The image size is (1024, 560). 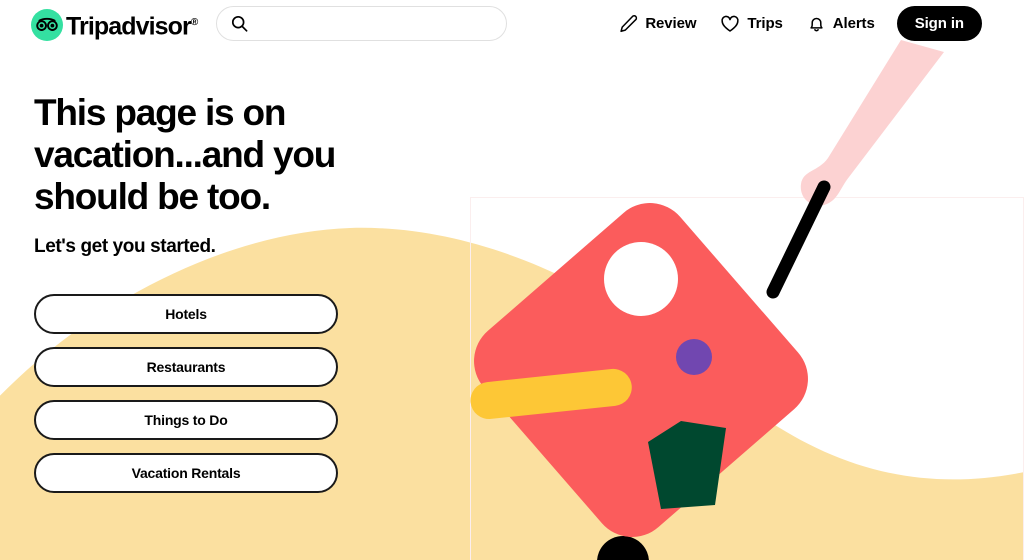 I want to click on brand-name: Tripadvisor, so click(x=129, y=26).